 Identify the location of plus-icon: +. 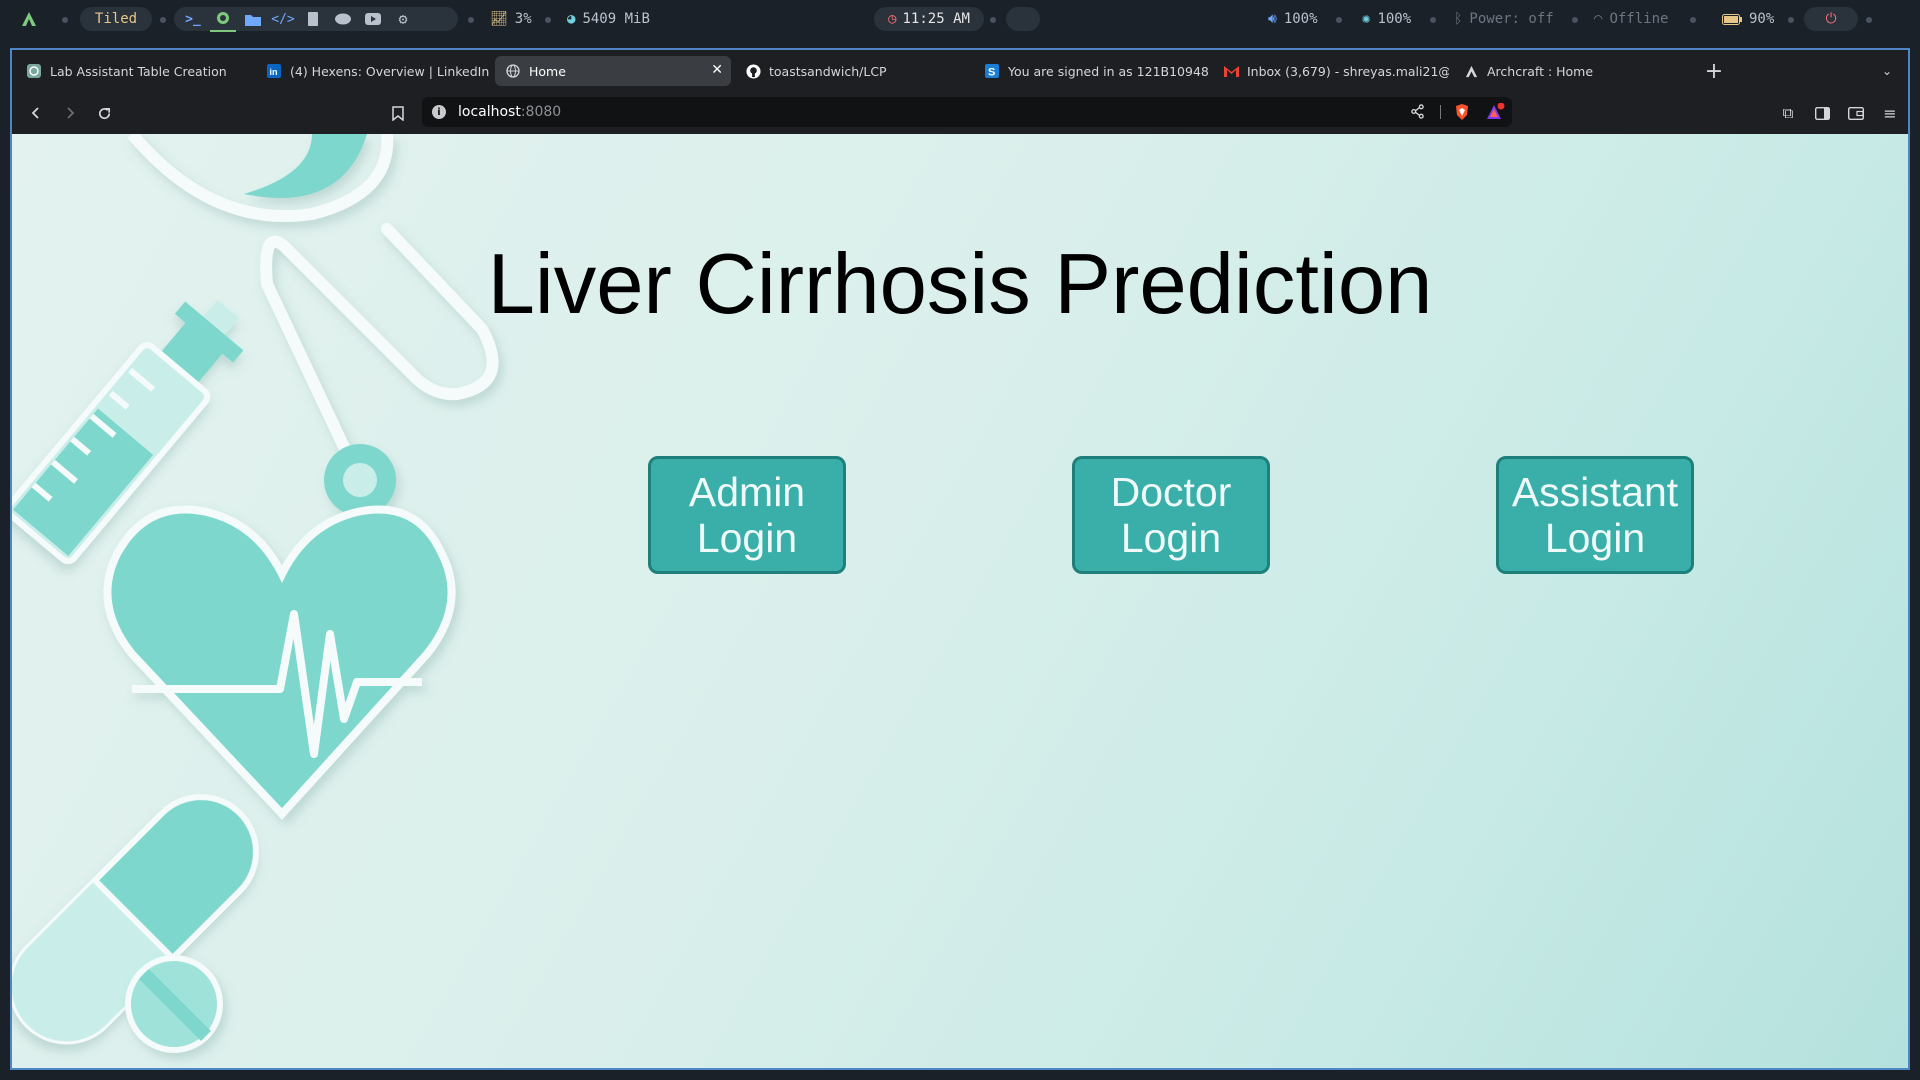
(1714, 71).